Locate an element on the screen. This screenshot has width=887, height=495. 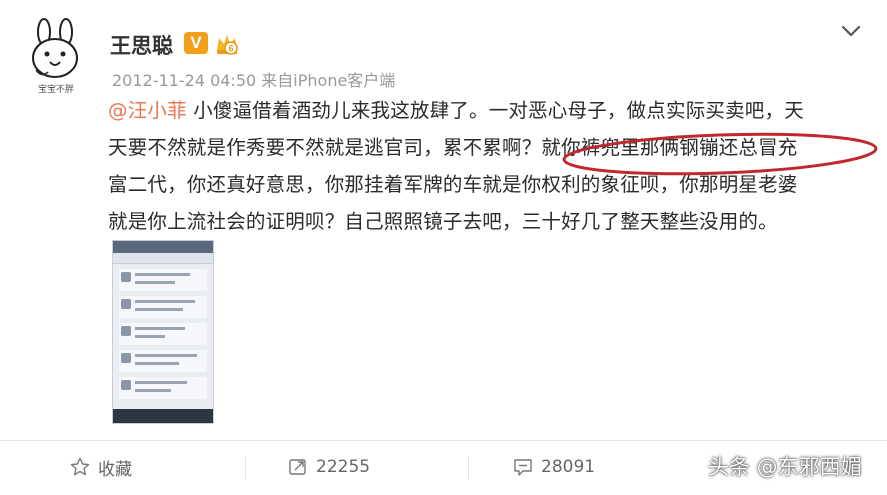
thumb-tab-bar is located at coordinates (163, 416).